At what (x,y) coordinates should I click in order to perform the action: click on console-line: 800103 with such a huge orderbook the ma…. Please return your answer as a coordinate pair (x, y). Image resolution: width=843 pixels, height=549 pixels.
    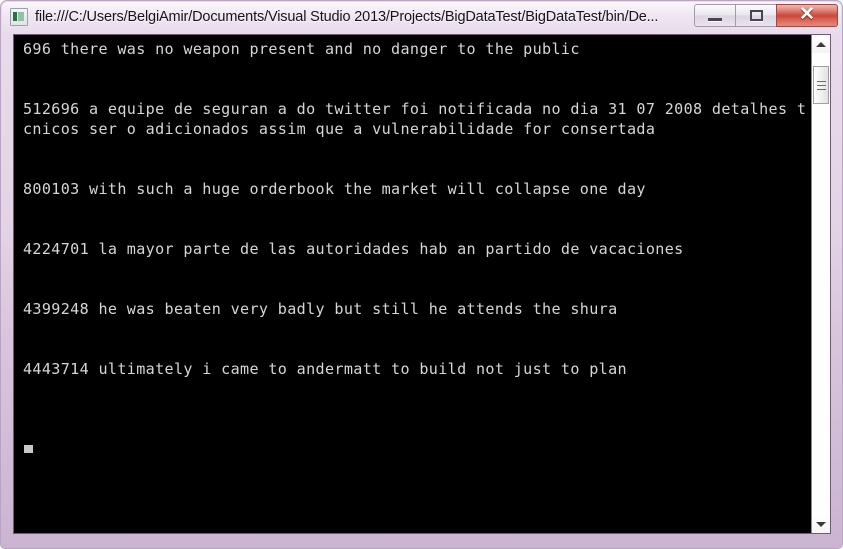
    Looking at the image, I should click on (334, 189).